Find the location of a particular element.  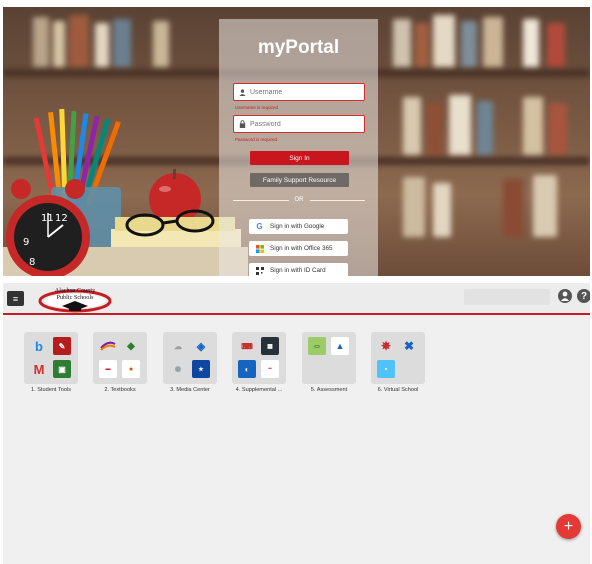

library-app-icon: ◈ is located at coordinates (201, 346).